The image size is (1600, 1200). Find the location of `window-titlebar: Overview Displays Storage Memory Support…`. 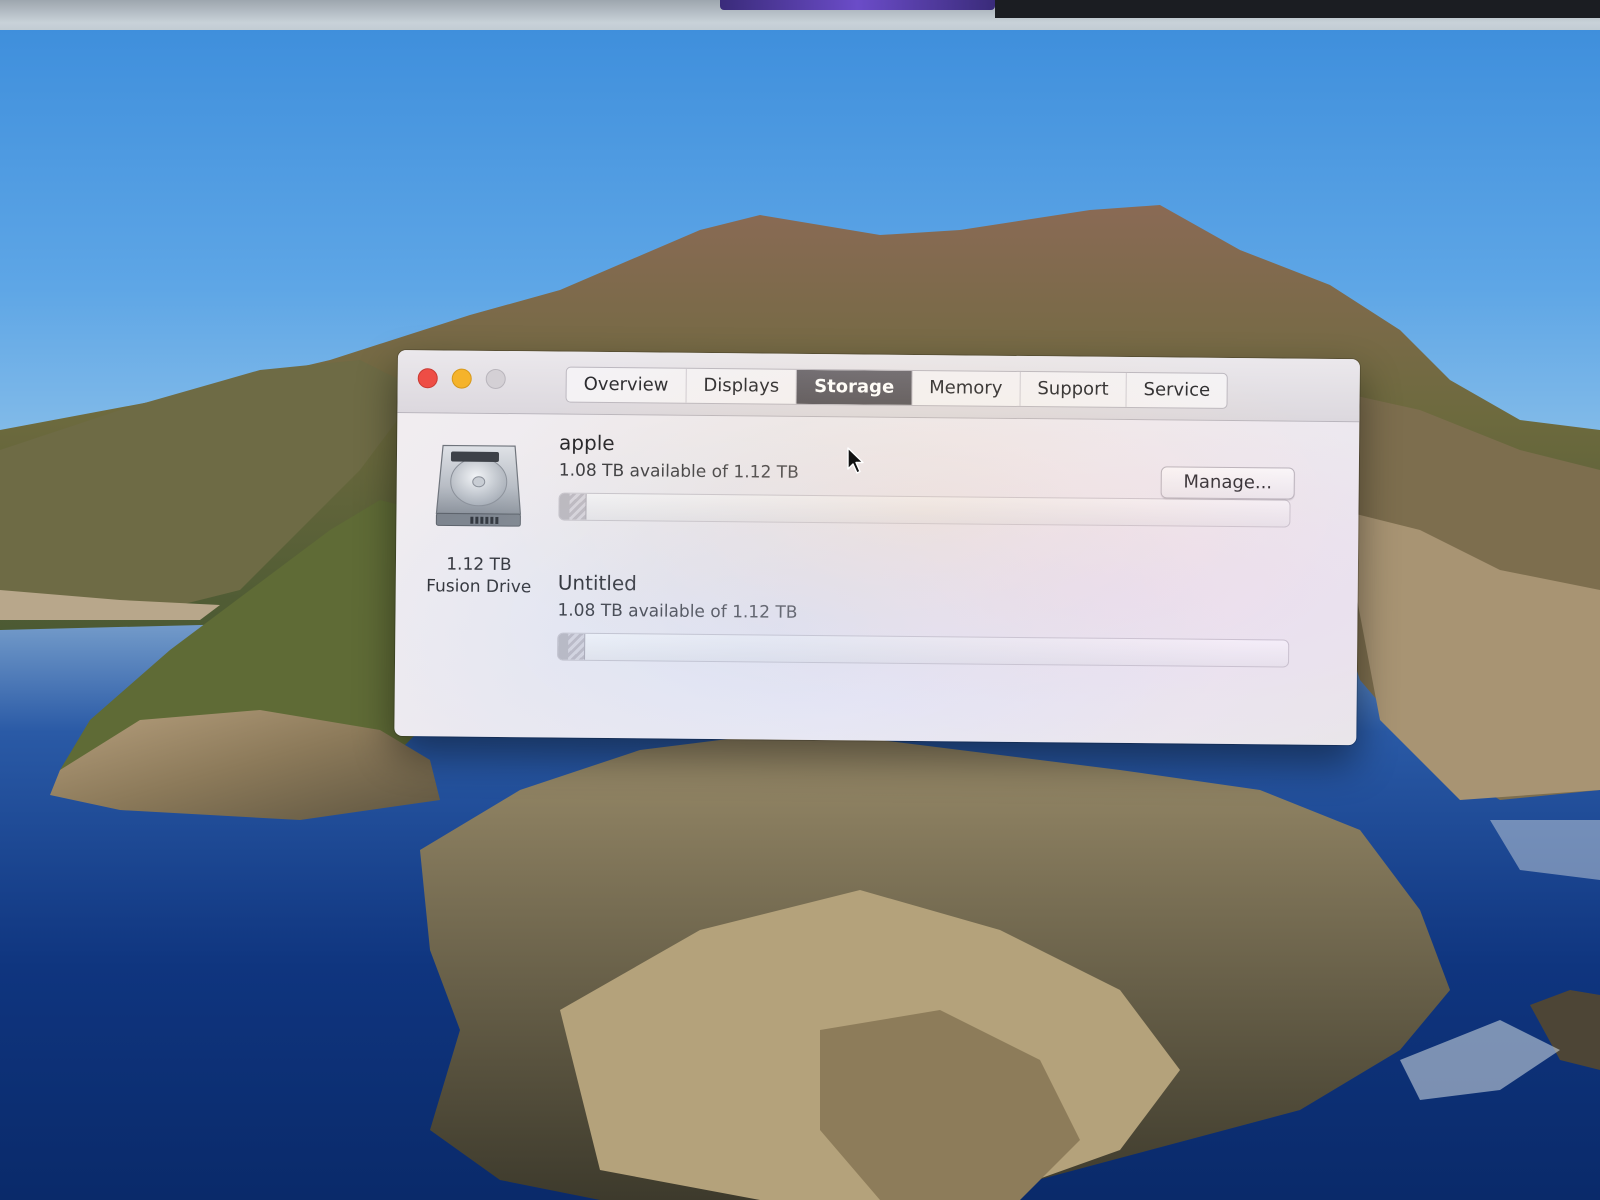

window-titlebar: Overview Displays Storage Memory Support… is located at coordinates (878, 386).